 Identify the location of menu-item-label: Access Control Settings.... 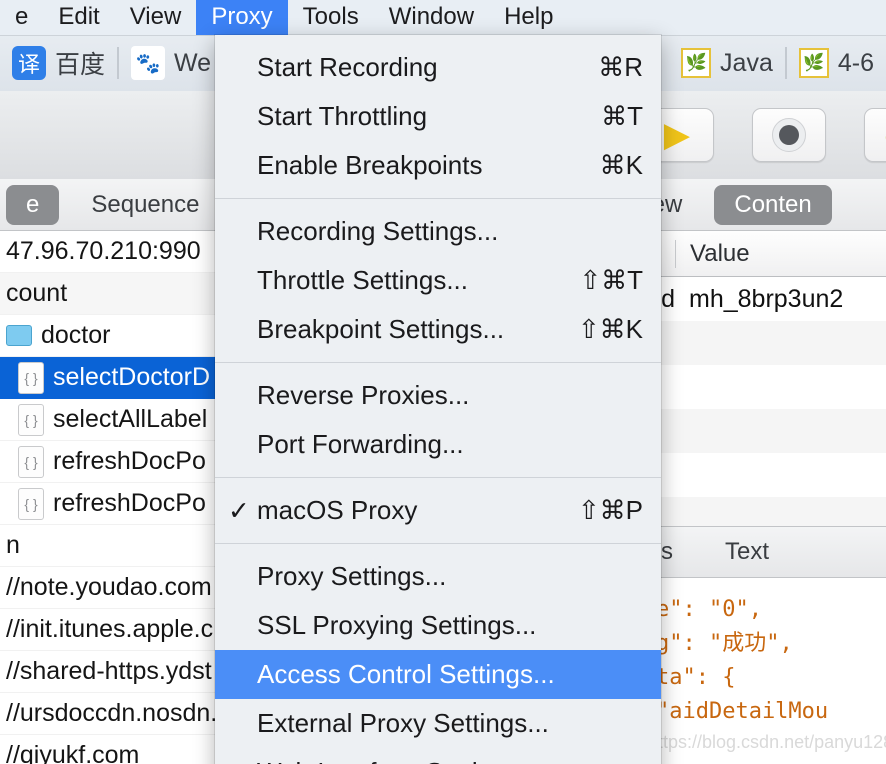
(406, 674).